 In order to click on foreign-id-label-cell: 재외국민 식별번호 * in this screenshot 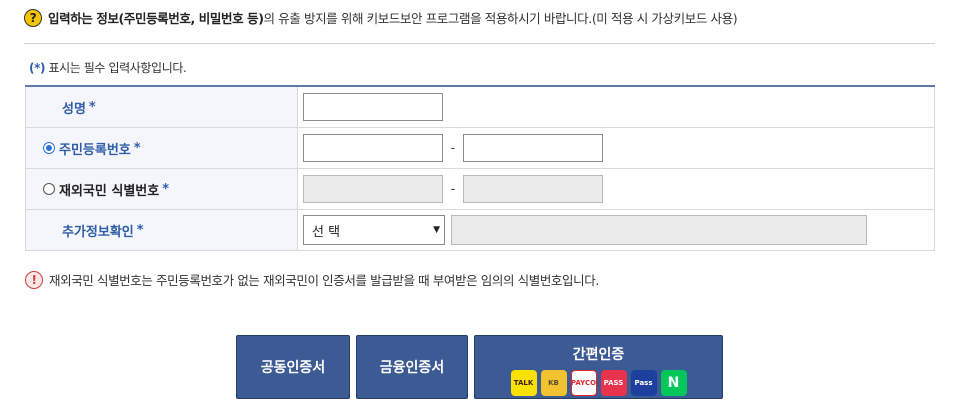, I will do `click(161, 189)`.